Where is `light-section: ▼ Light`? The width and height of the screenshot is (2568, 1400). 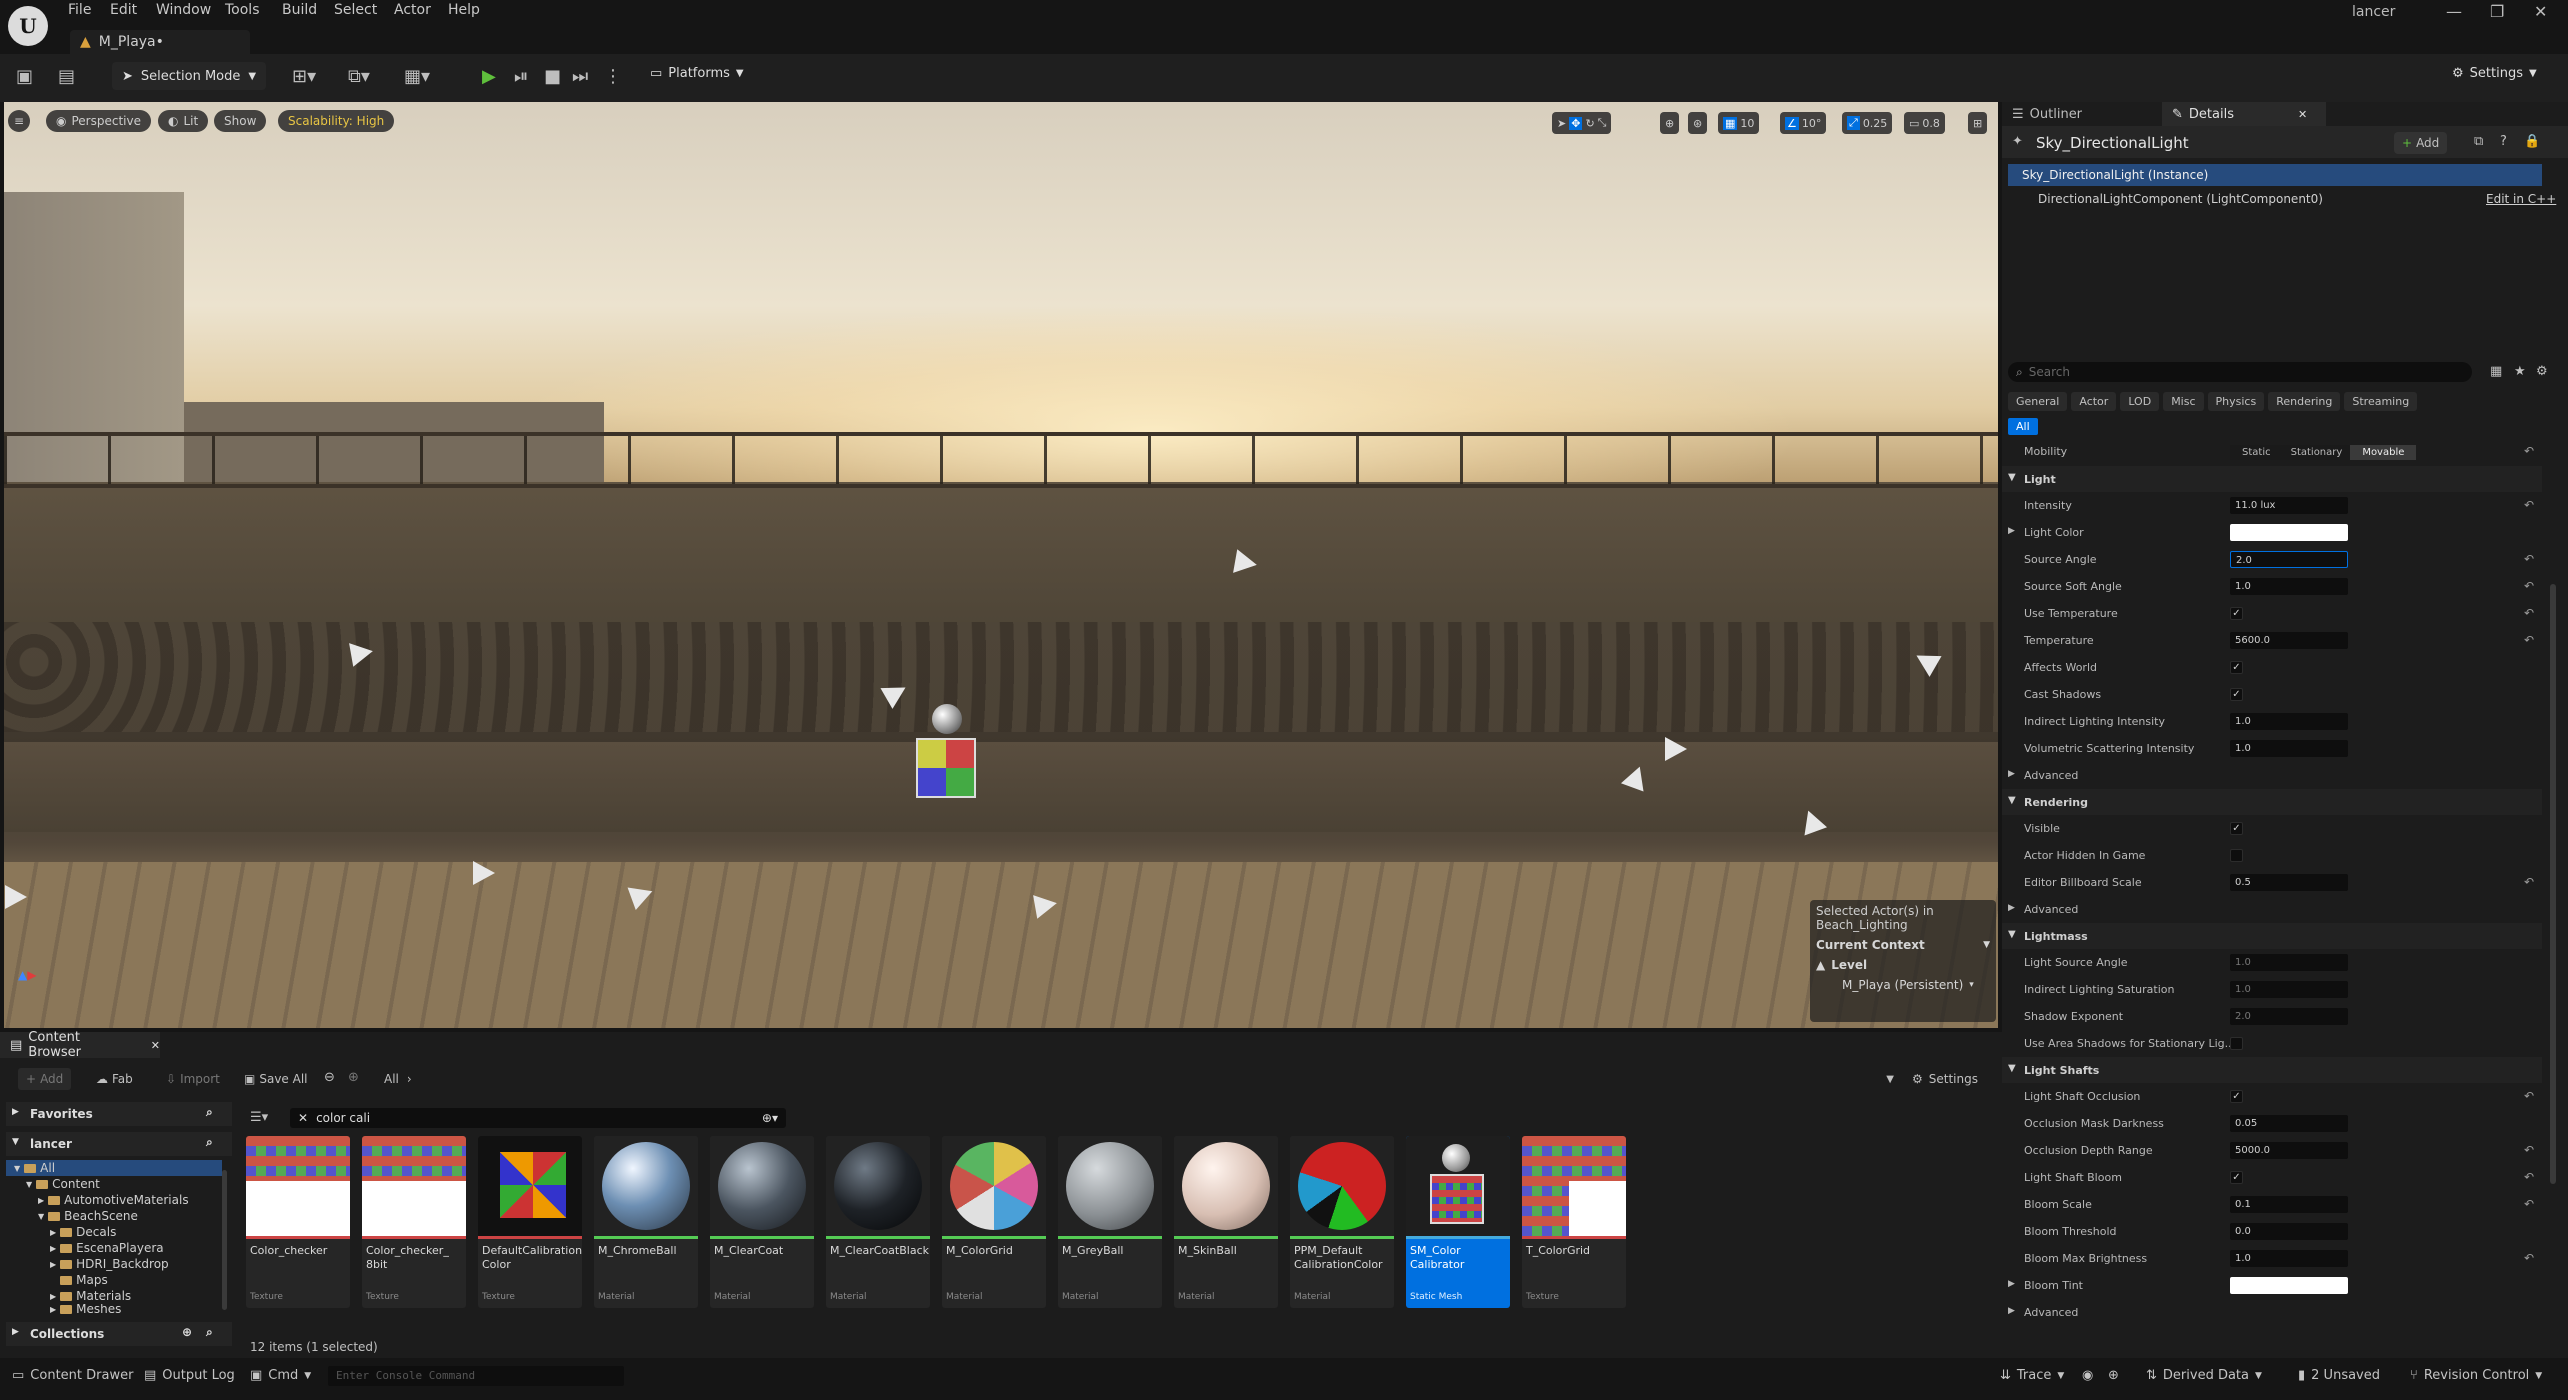 light-section: ▼ Light is located at coordinates (2272, 479).